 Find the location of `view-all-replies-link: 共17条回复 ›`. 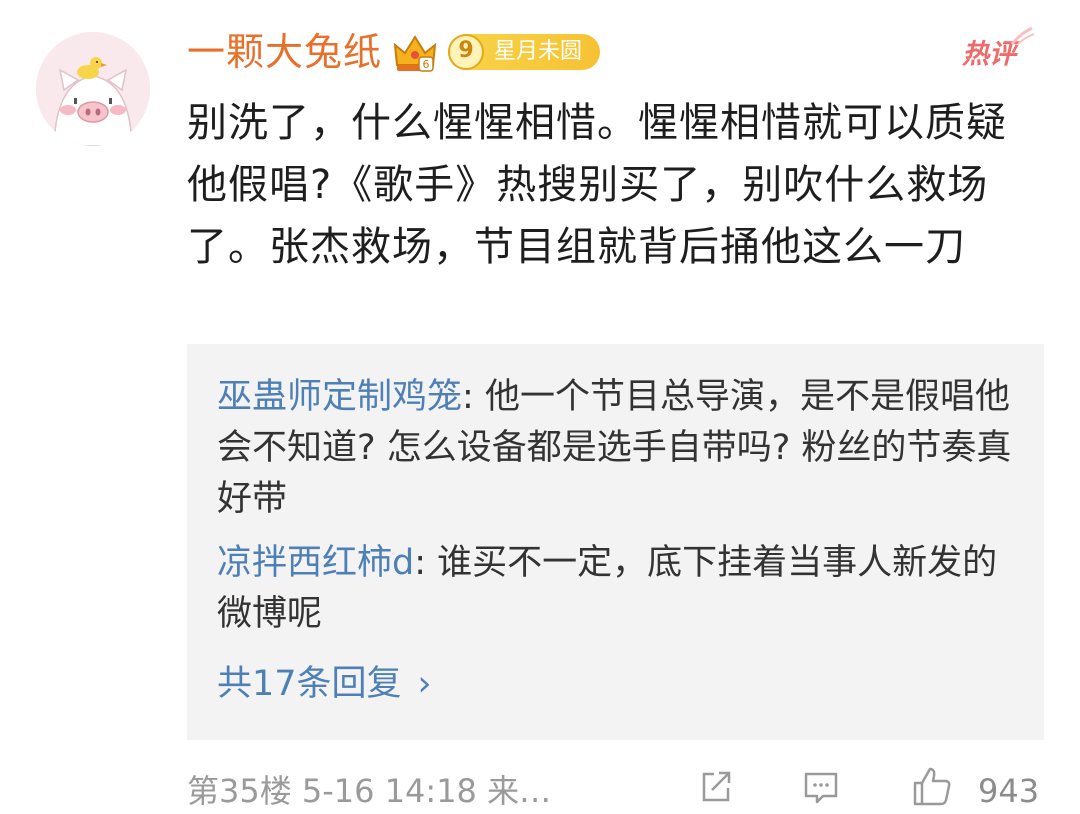

view-all-replies-link: 共17条回复 › is located at coordinates (324, 684).